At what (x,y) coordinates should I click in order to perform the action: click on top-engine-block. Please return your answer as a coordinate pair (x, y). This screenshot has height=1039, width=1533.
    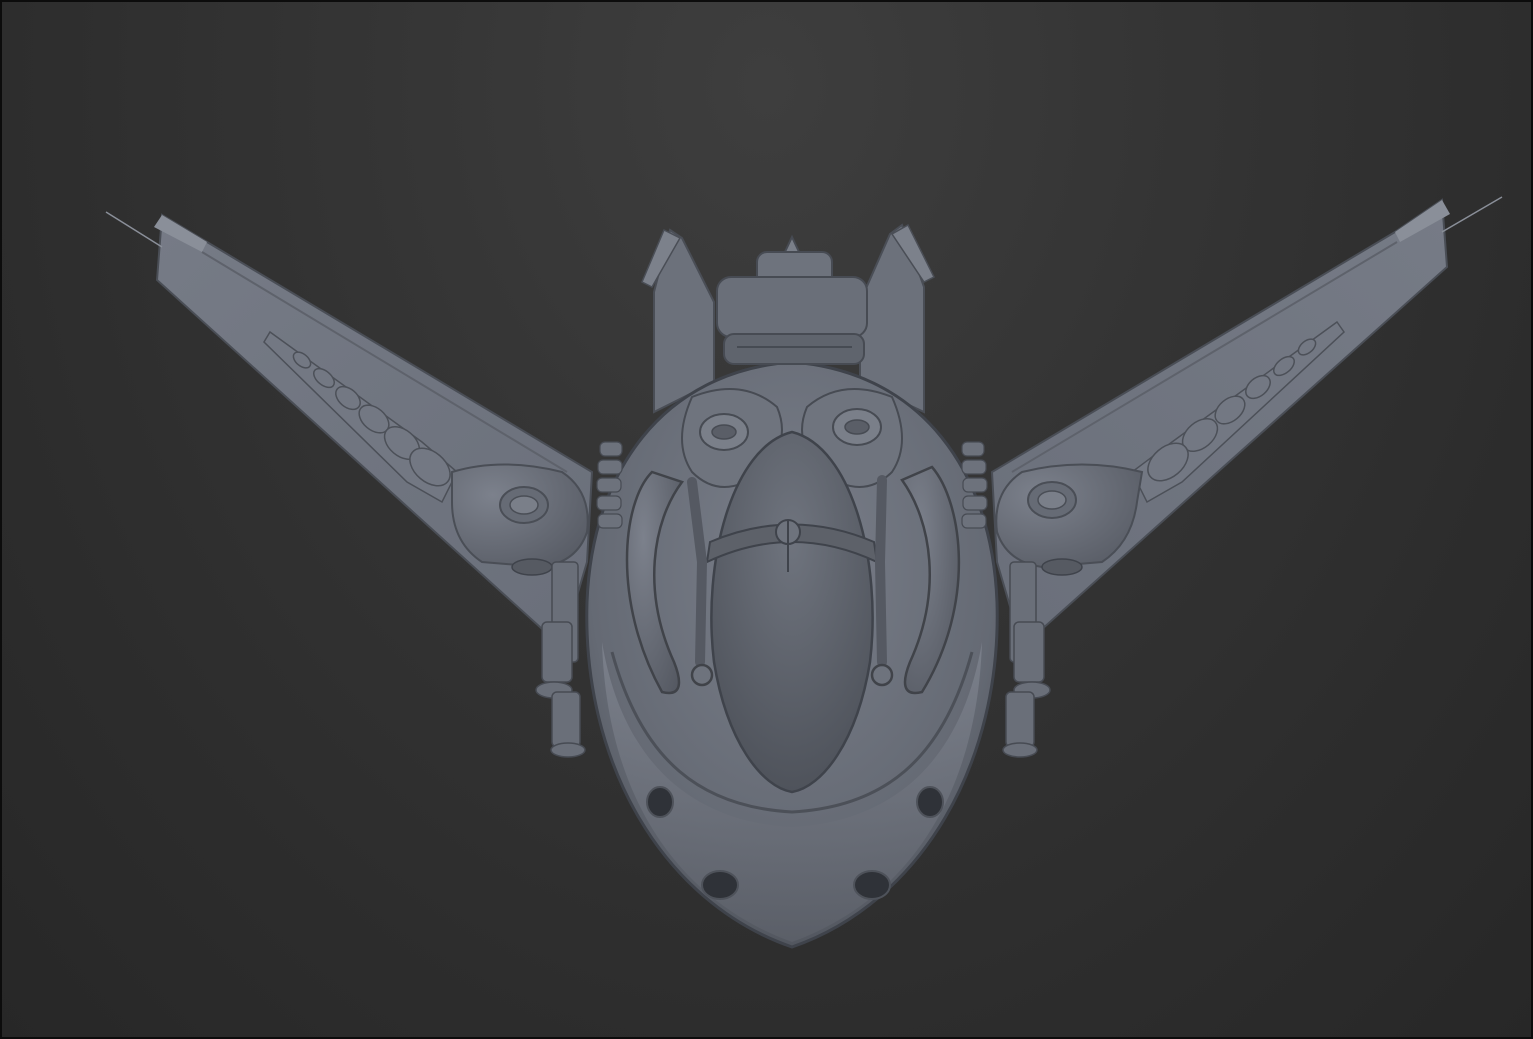
    Looking at the image, I should click on (792, 299).